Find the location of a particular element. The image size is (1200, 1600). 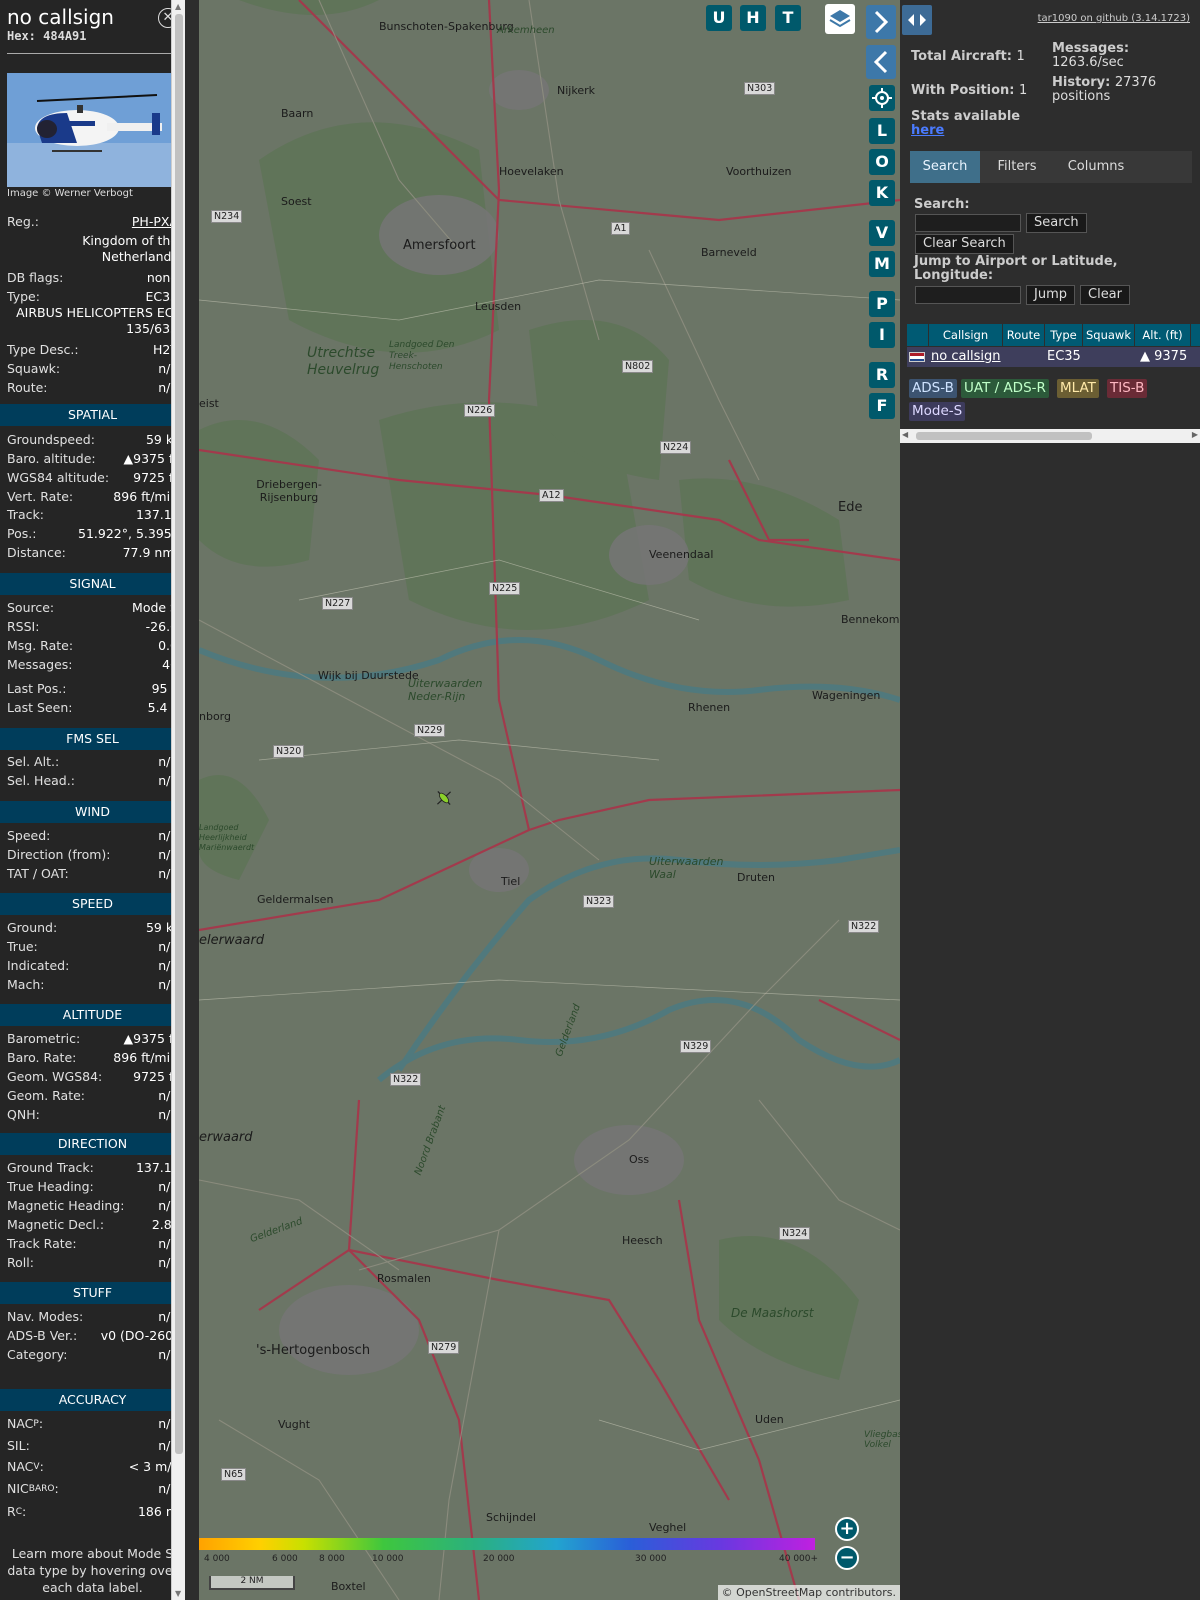

road-badge: A12 is located at coordinates (551, 495).